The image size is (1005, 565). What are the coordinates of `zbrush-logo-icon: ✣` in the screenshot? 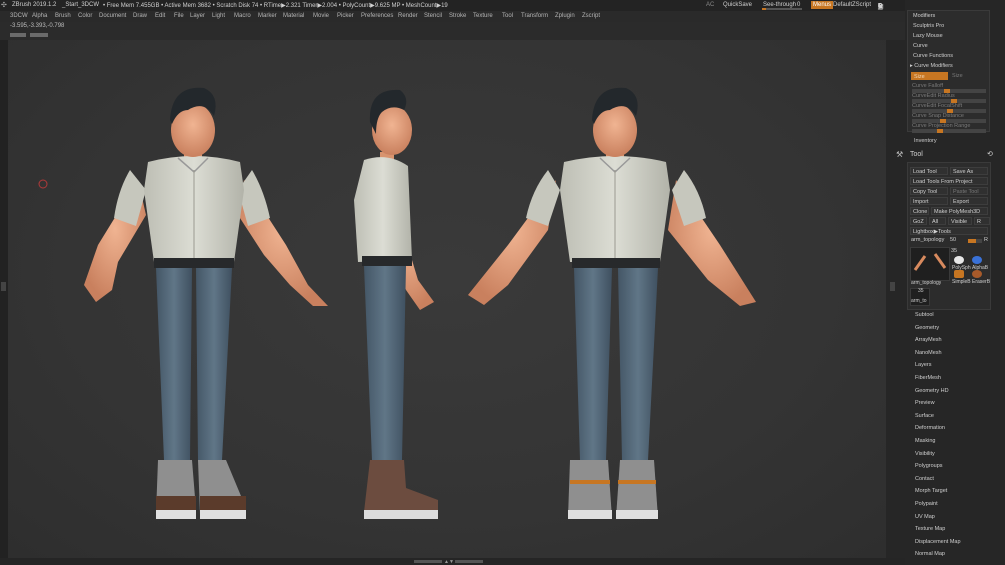 It's located at (4, 5).